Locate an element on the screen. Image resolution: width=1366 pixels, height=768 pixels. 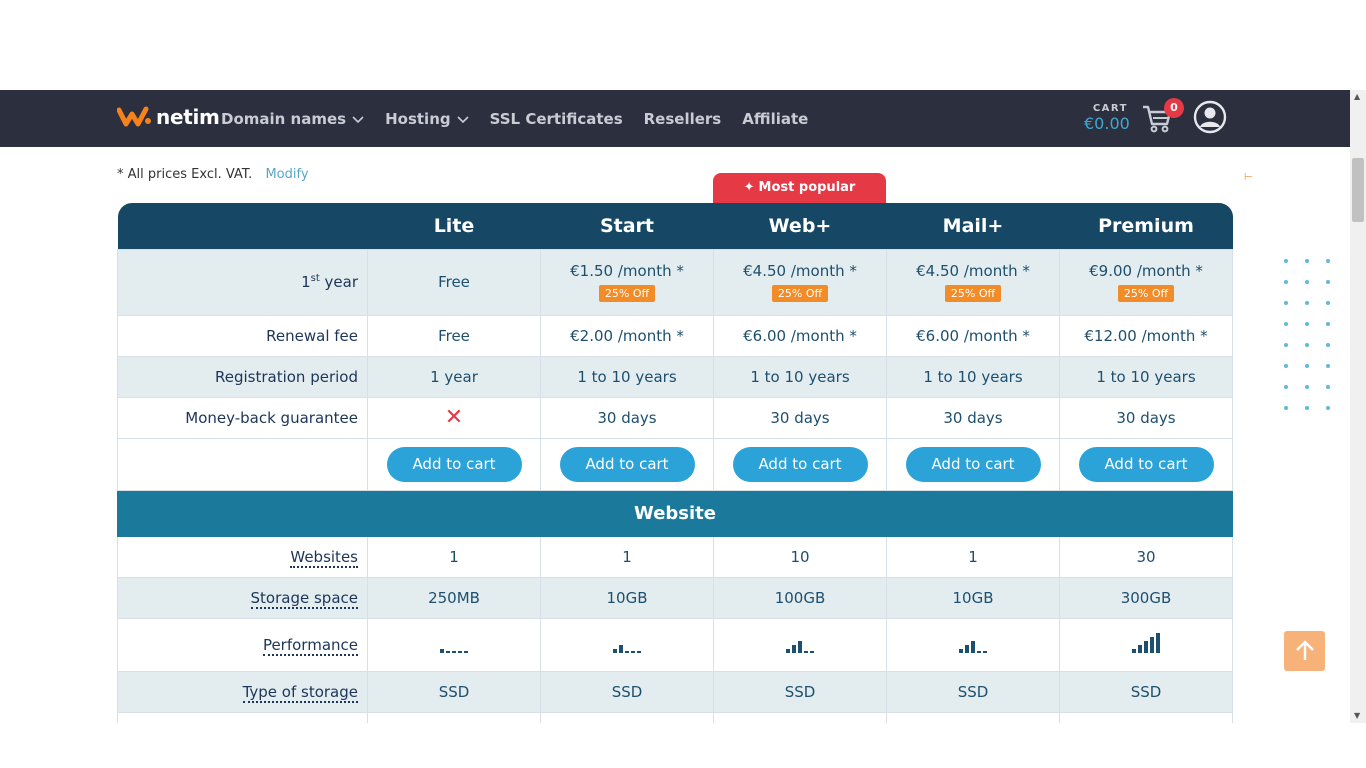
cart-amount: €0.00 is located at coordinates (1107, 123).